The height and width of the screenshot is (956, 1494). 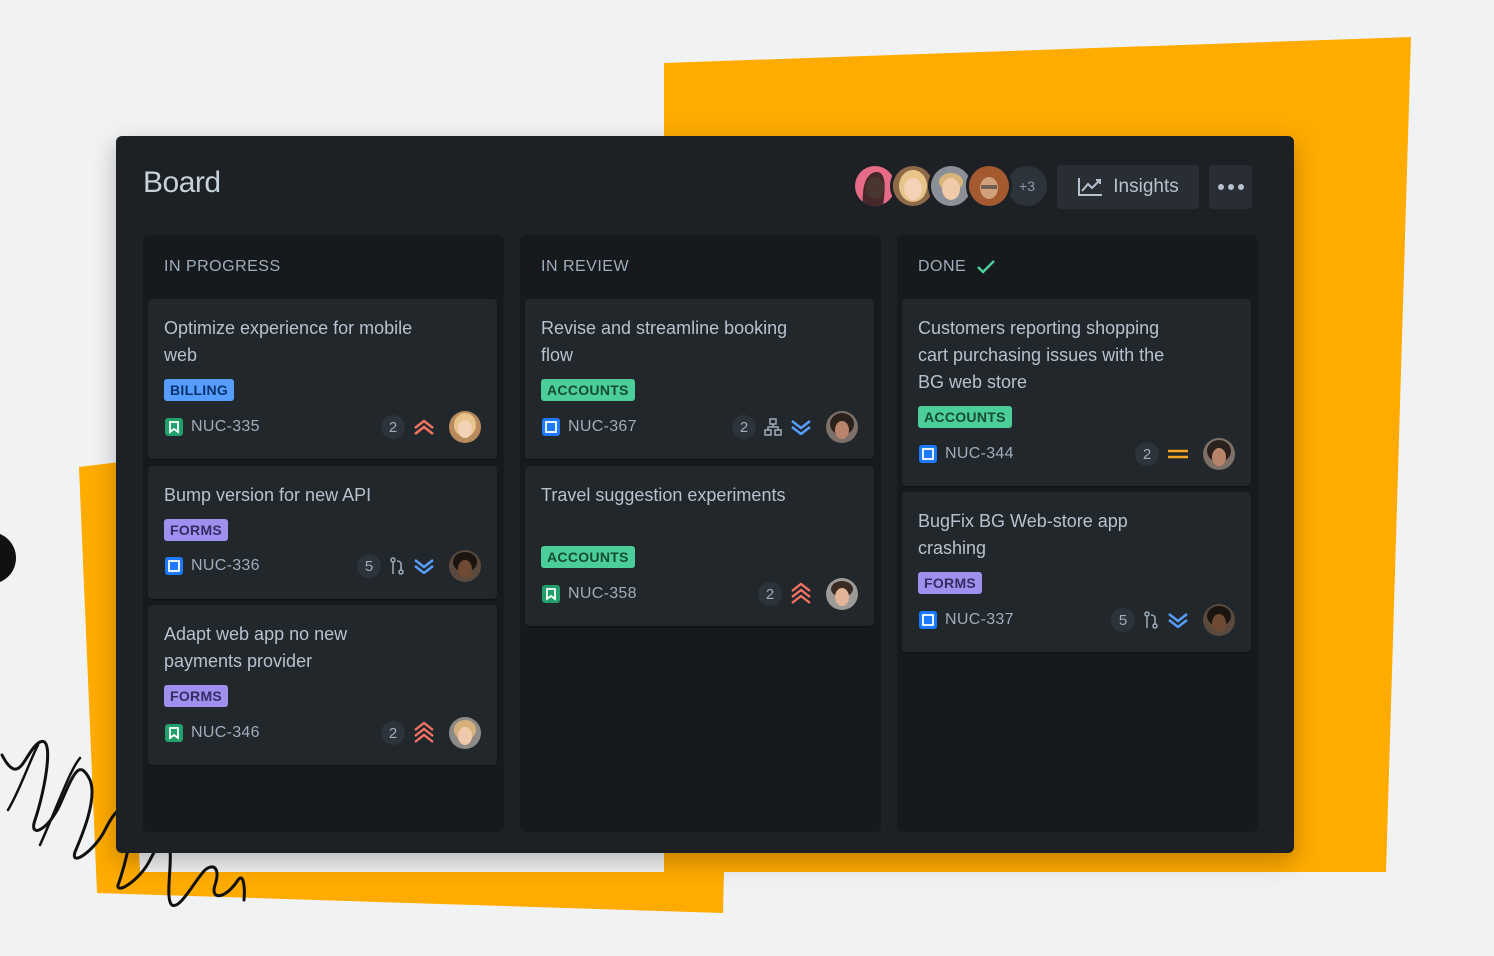 I want to click on more-horizontal-icon, so click(x=1230, y=187).